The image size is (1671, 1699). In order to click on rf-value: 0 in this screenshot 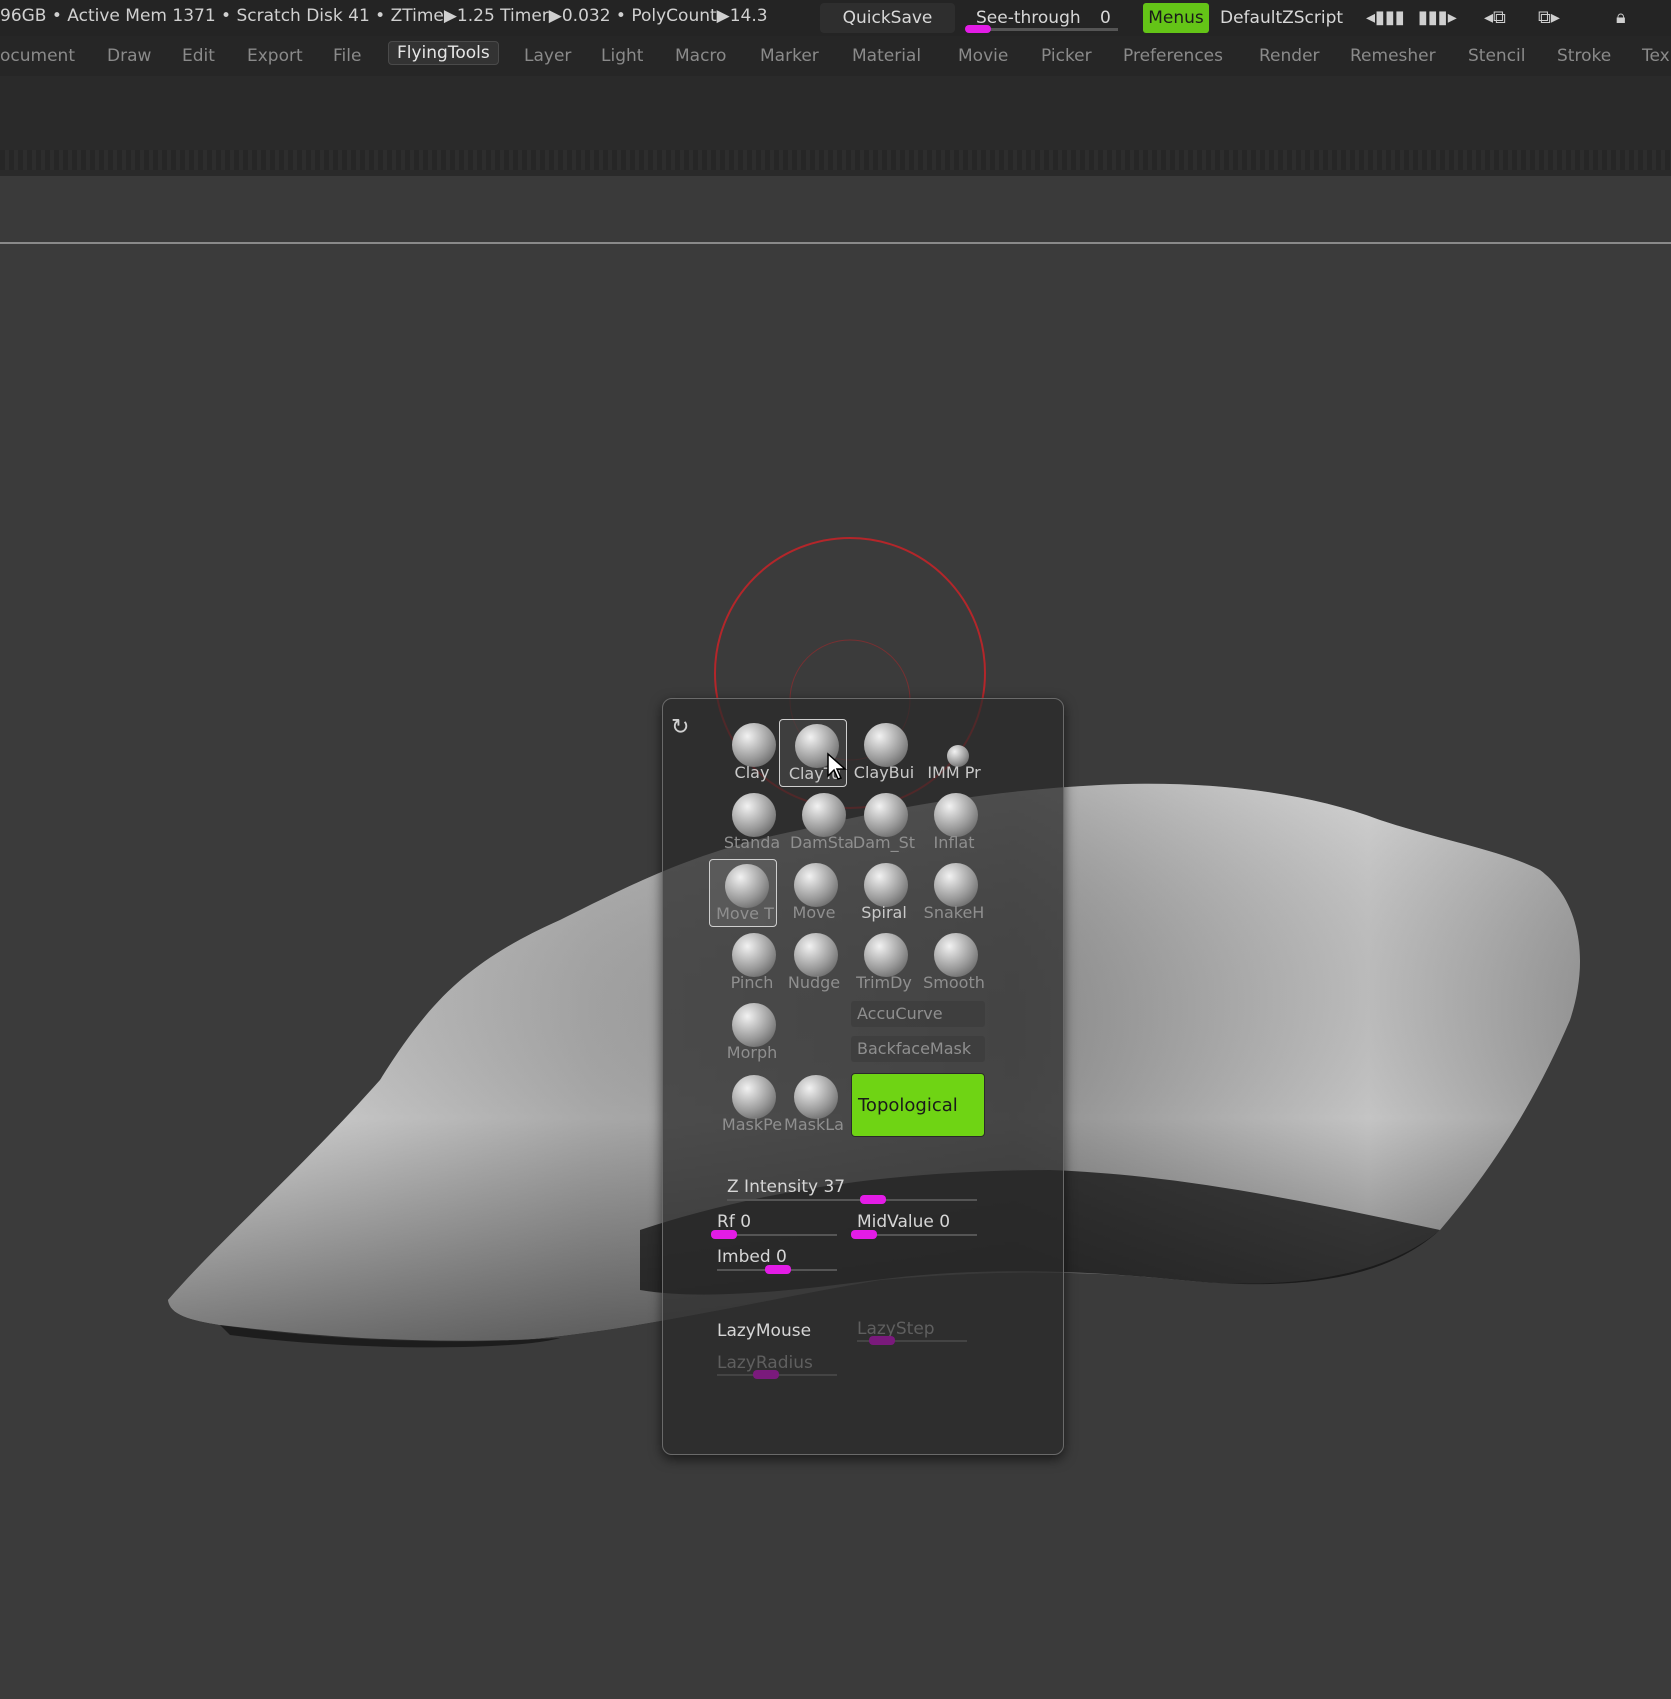, I will do `click(746, 1222)`.